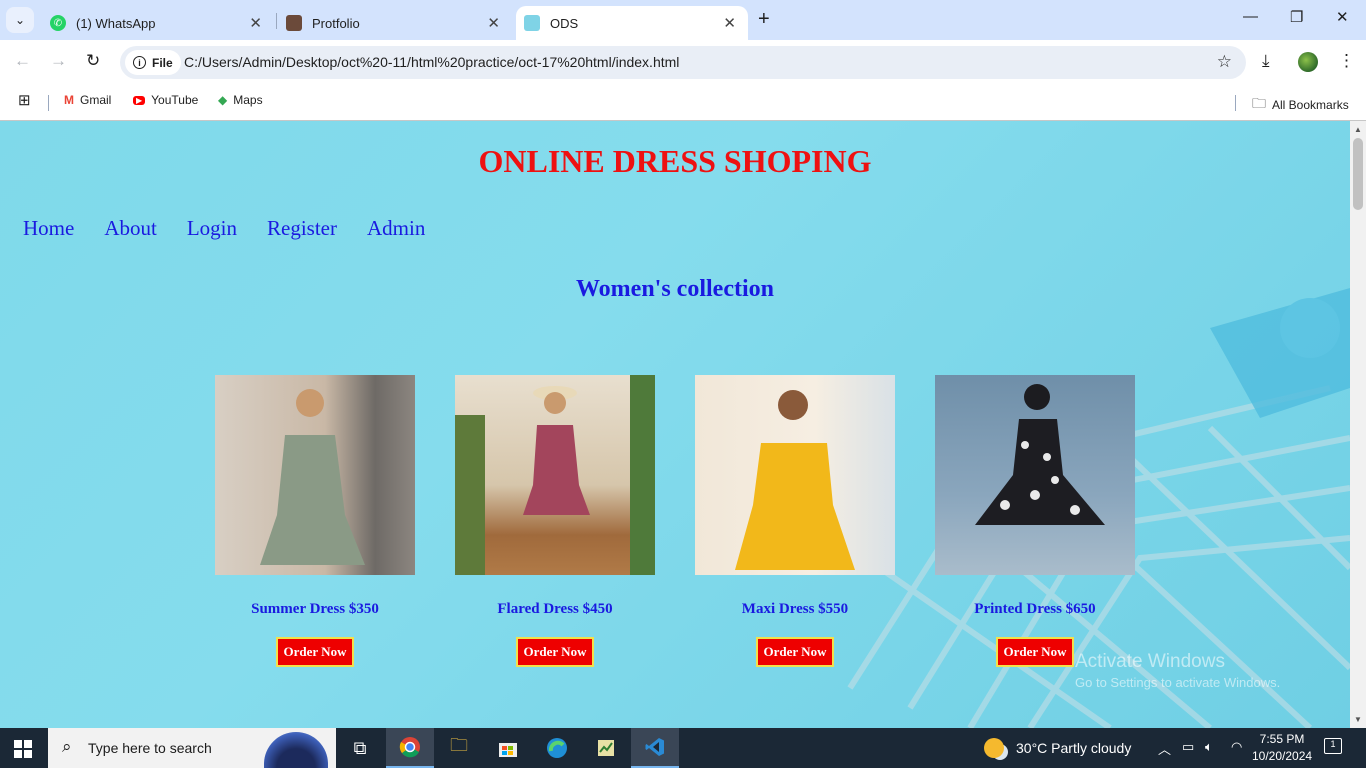 The image size is (1366, 768). What do you see at coordinates (139, 100) in the screenshot?
I see `youtube-icon: ▶` at bounding box center [139, 100].